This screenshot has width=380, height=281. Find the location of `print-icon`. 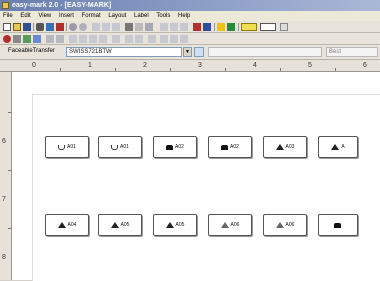

print-icon is located at coordinates (40, 27).